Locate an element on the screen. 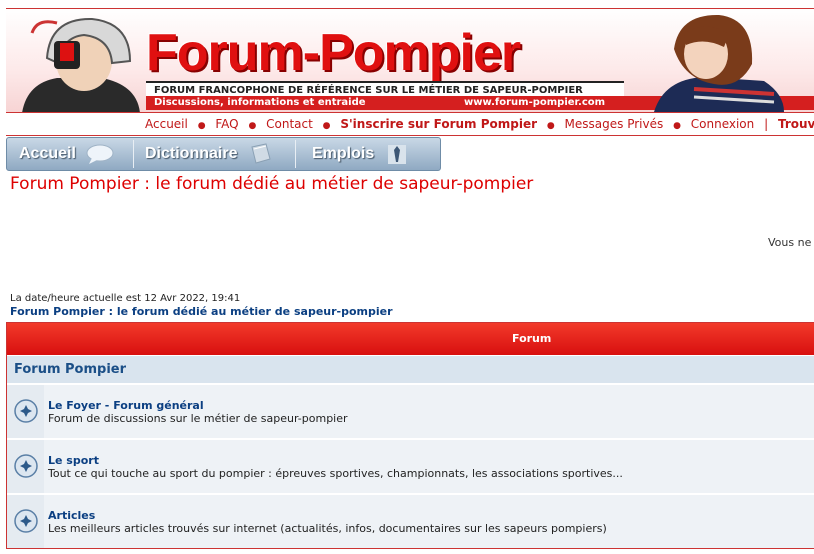 The width and height of the screenshot is (814, 554). forum-title: Le Foyer - Forum général is located at coordinates (198, 405).